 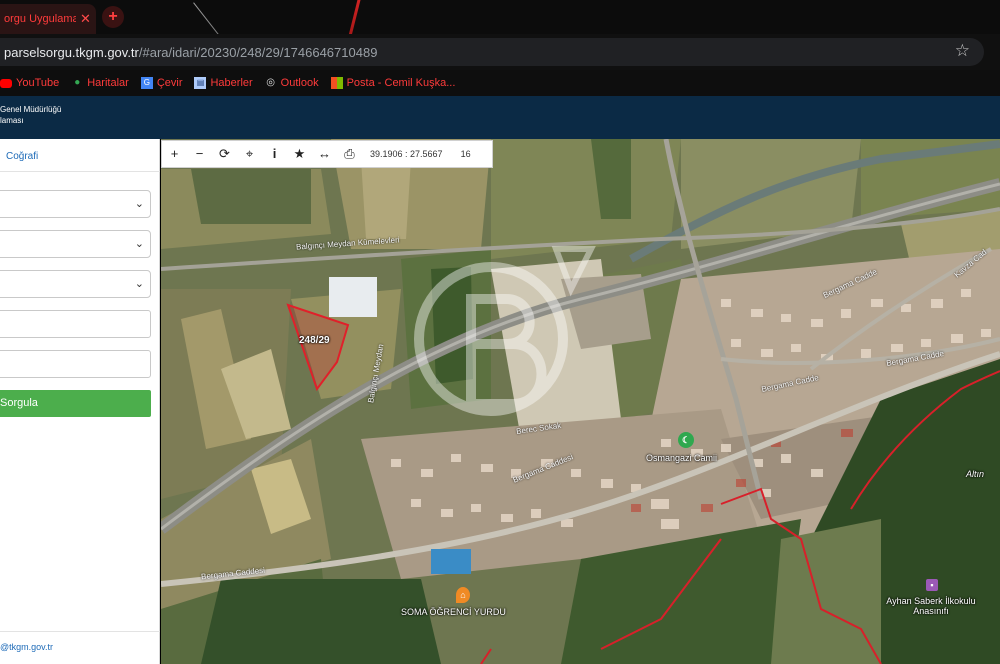 What do you see at coordinates (40, 19) in the screenshot?
I see `tab-title: orgu Uygulaması` at bounding box center [40, 19].